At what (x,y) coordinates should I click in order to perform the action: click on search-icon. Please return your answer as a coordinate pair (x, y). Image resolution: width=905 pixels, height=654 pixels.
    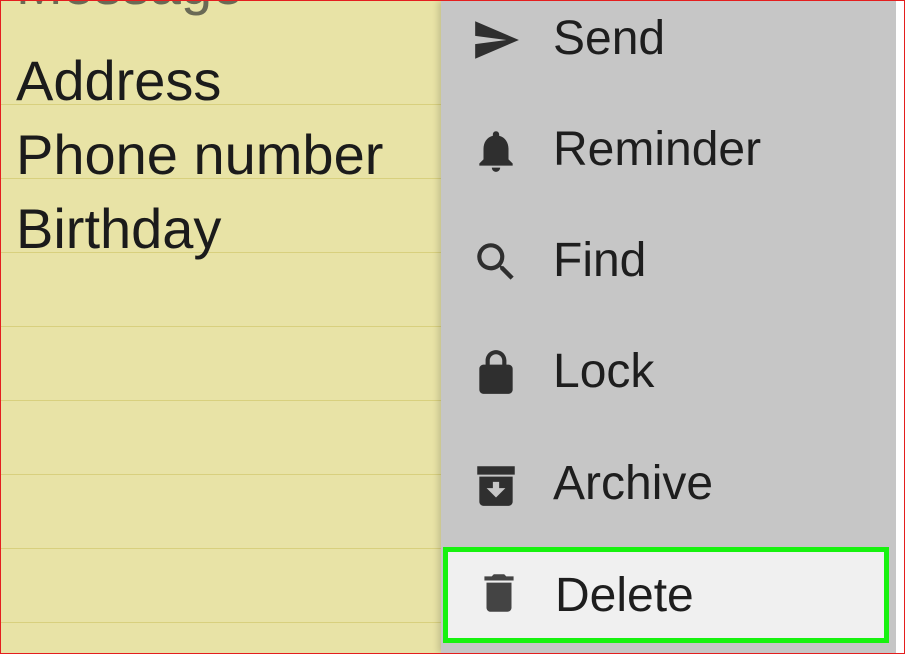
    Looking at the image, I should click on (496, 262).